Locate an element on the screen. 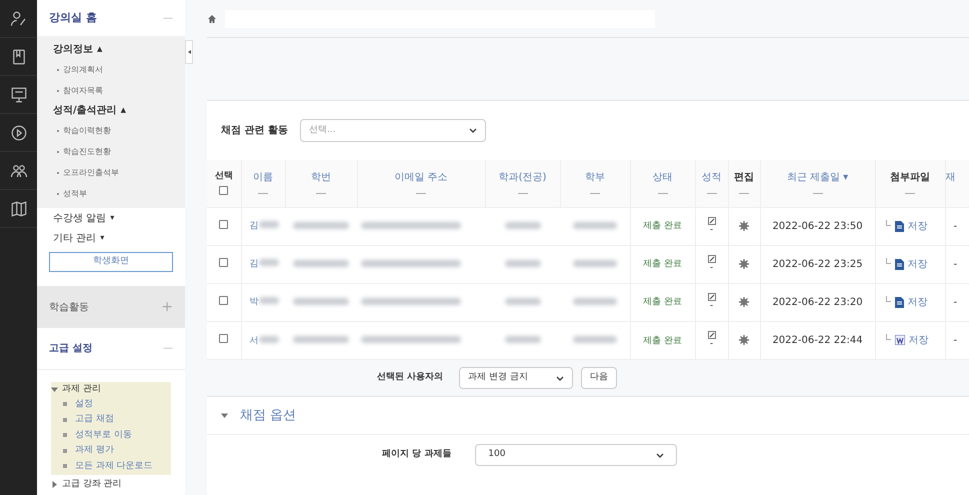  section-title: 학습활동 is located at coordinates (69, 307).